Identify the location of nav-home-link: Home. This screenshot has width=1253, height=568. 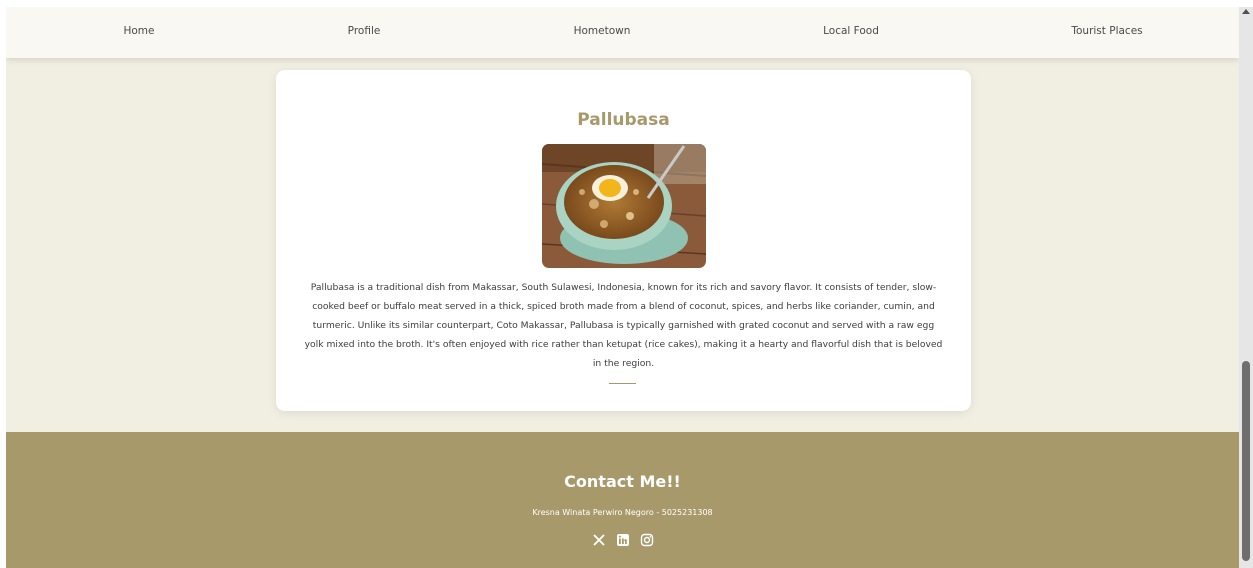
(138, 31).